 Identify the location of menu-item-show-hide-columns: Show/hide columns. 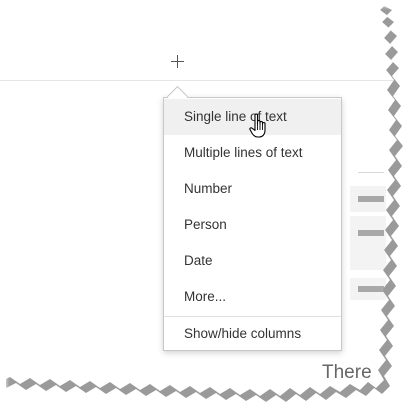
(252, 334).